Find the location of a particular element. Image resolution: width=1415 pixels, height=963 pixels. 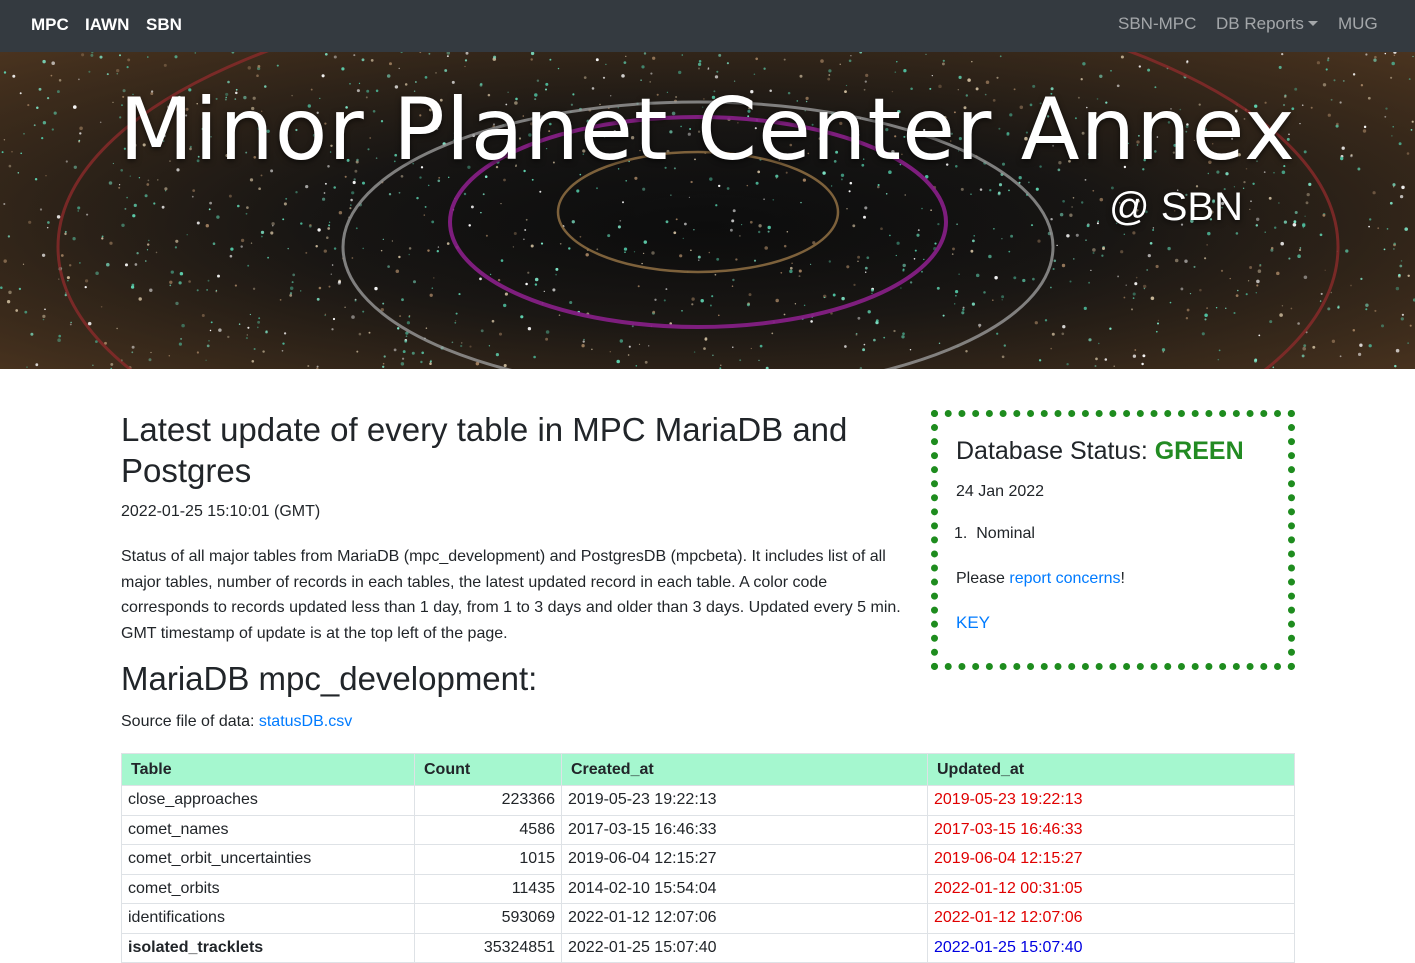

column-header-table: Table is located at coordinates (268, 769).